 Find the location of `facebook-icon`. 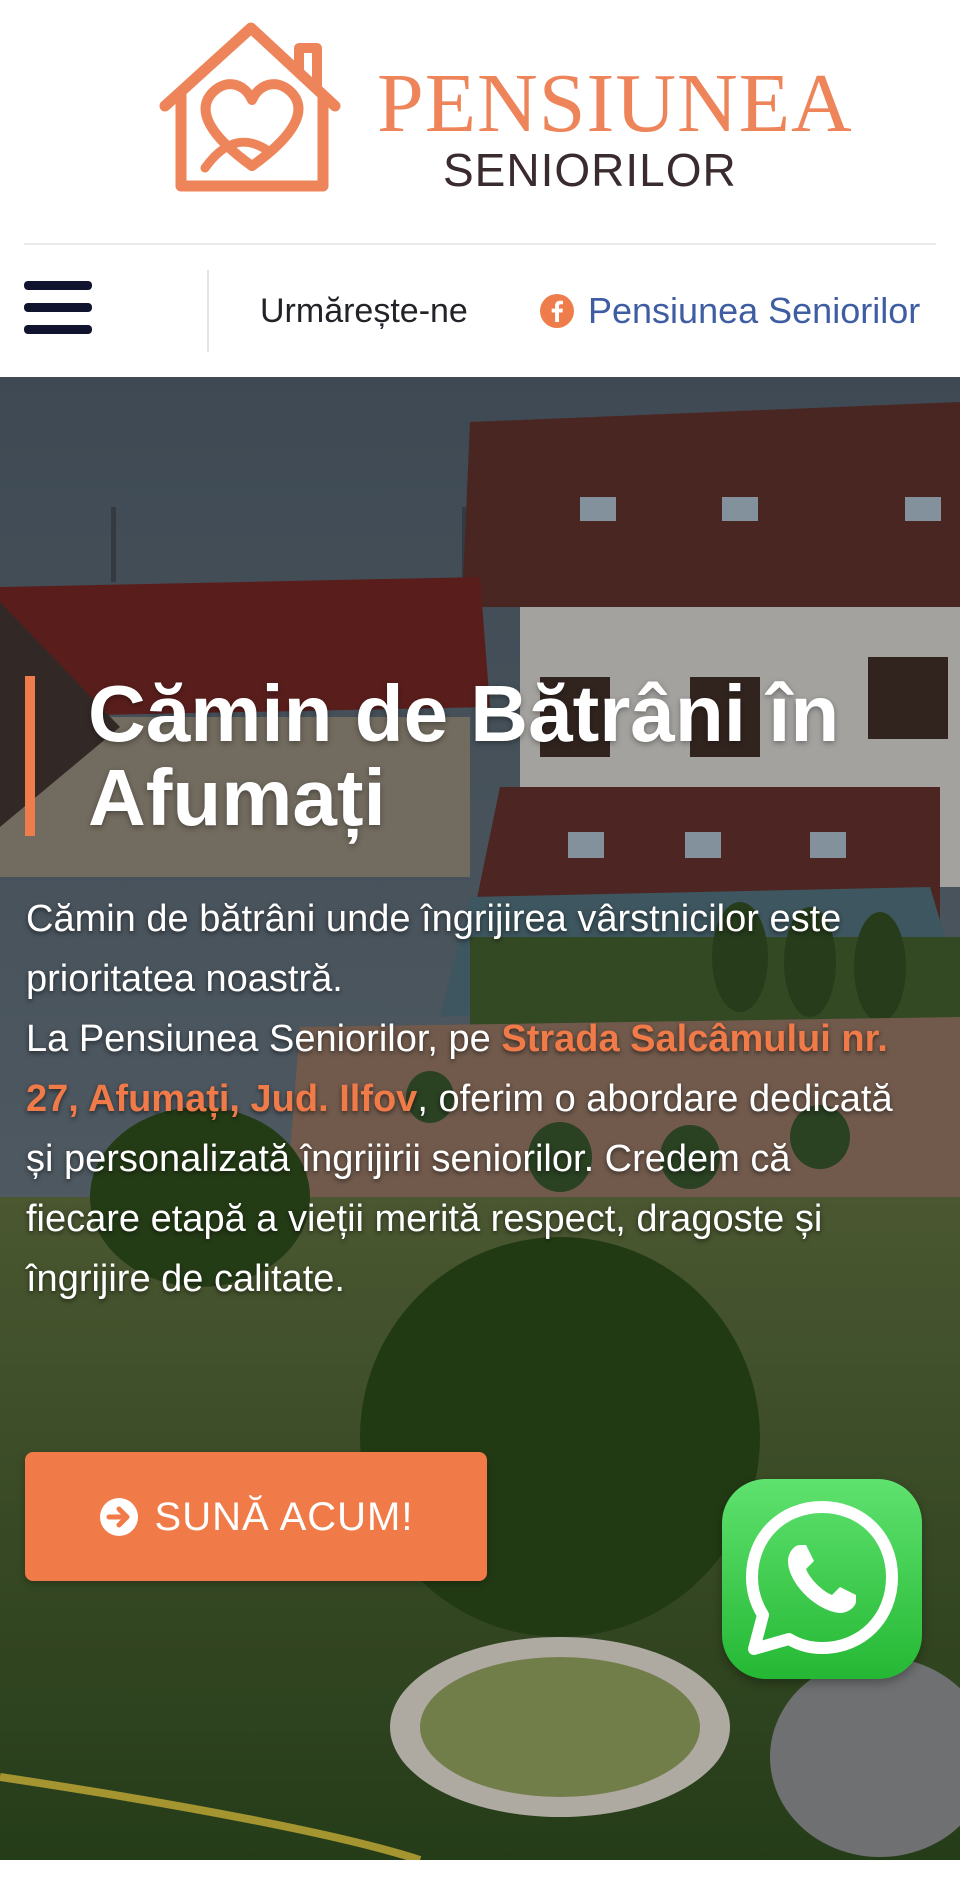

facebook-icon is located at coordinates (557, 311).